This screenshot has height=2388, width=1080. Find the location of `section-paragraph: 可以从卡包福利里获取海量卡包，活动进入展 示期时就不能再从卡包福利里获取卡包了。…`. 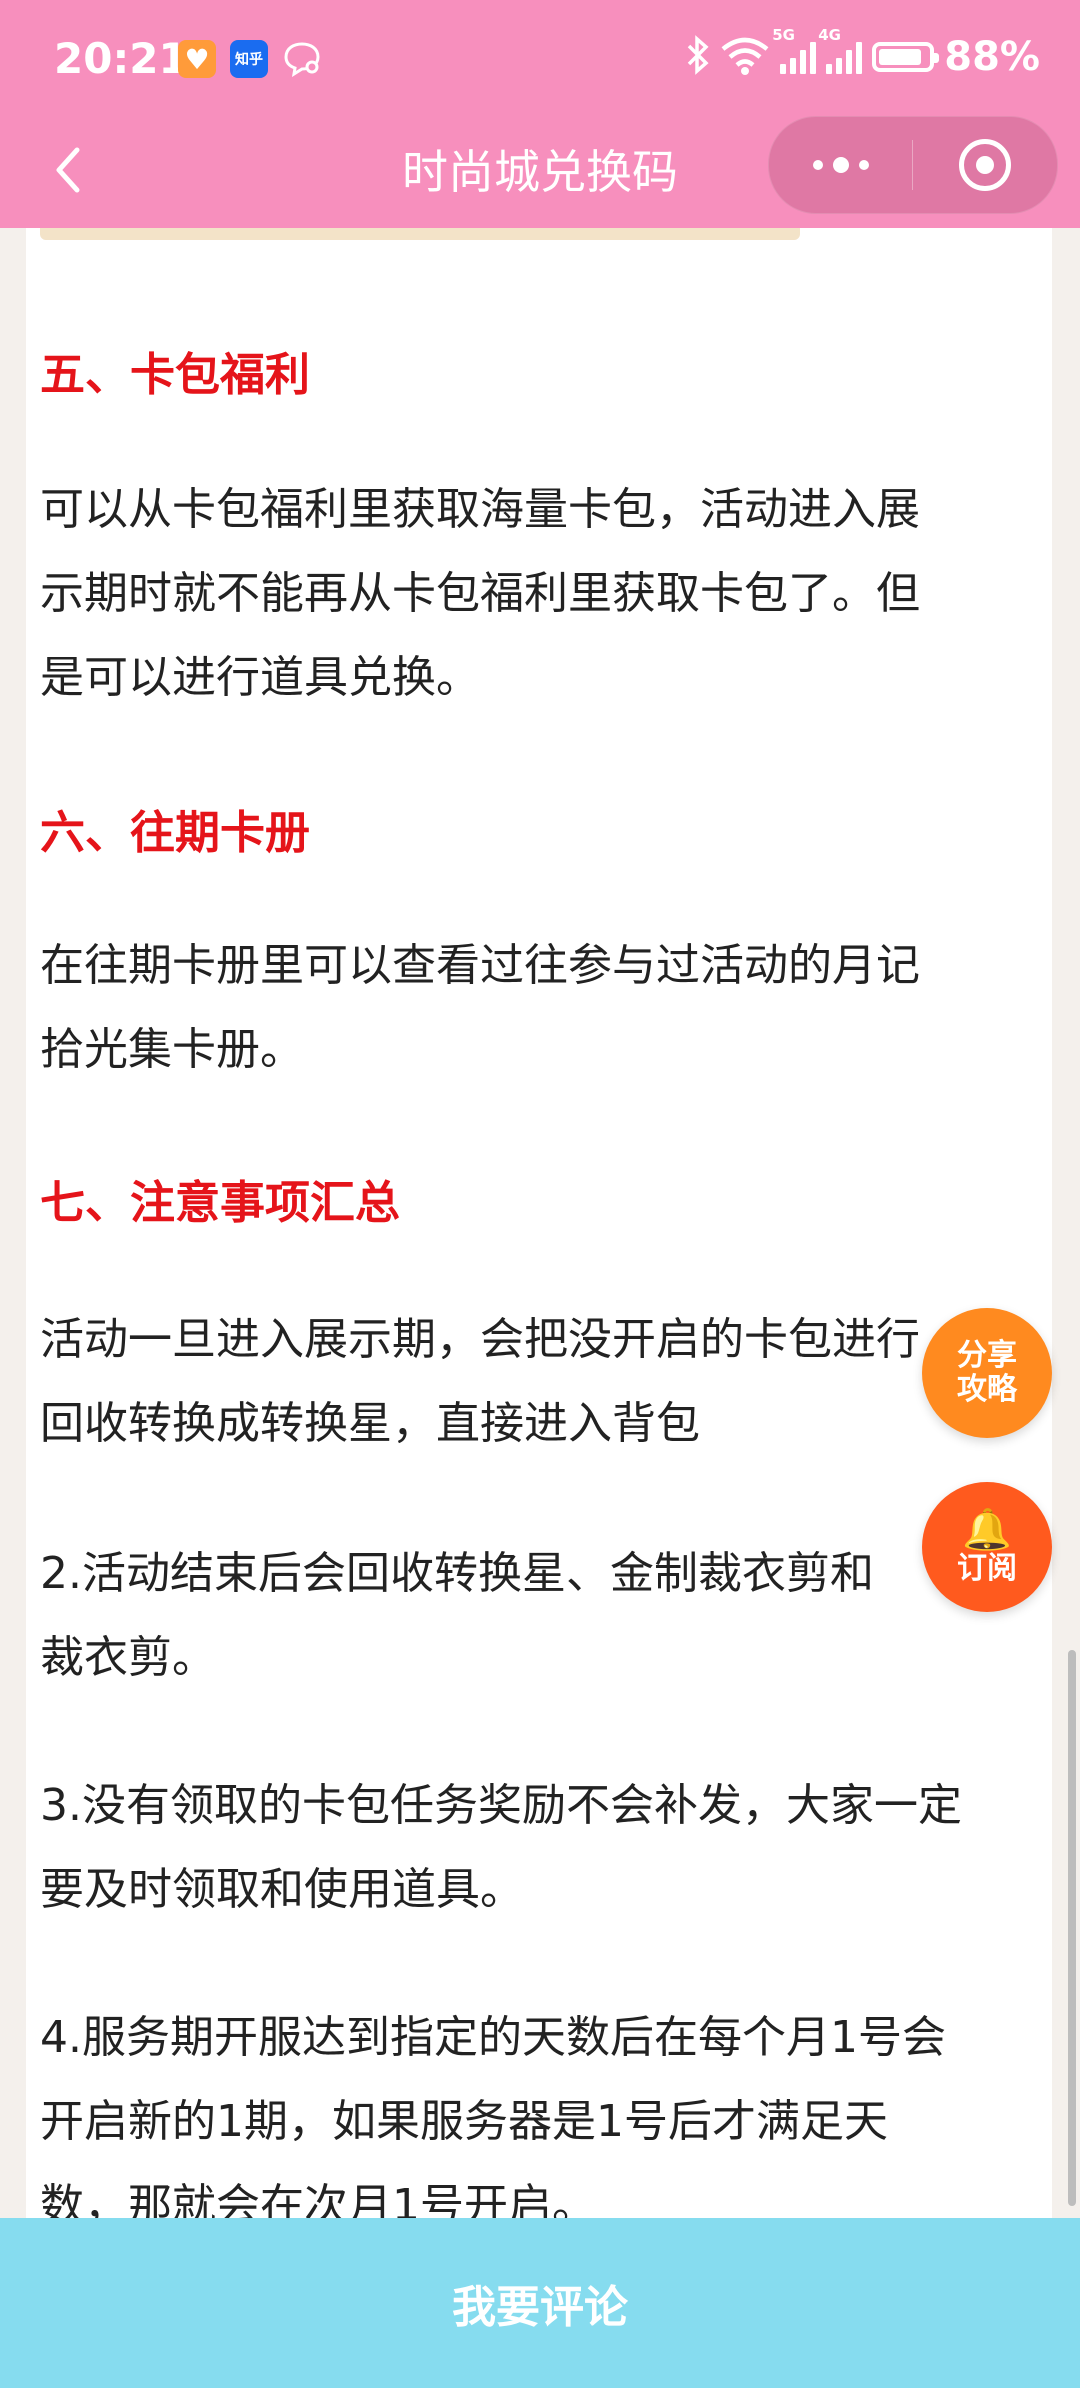

section-paragraph: 可以从卡包福利里获取海量卡包，活动进入展 示期时就不能再从卡包福利里获取卡包了。… is located at coordinates (540, 594).